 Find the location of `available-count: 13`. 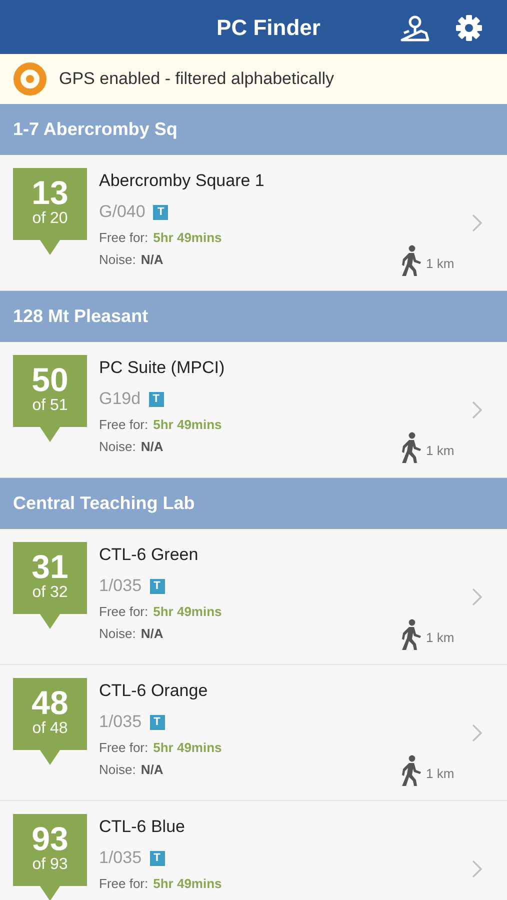

available-count: 13 is located at coordinates (50, 193).